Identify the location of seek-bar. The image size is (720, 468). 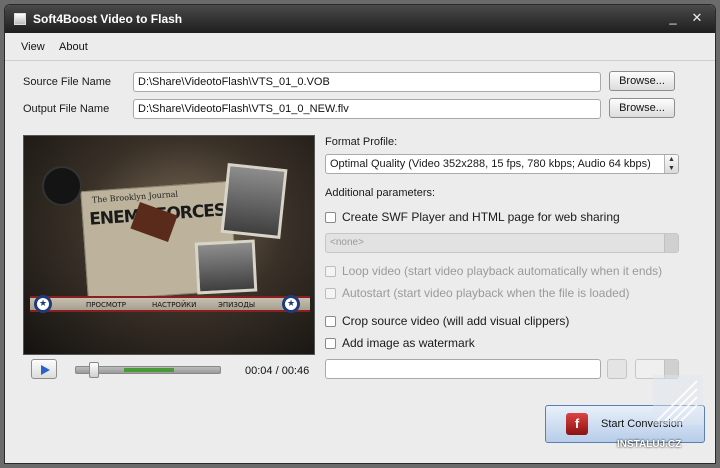
(148, 370).